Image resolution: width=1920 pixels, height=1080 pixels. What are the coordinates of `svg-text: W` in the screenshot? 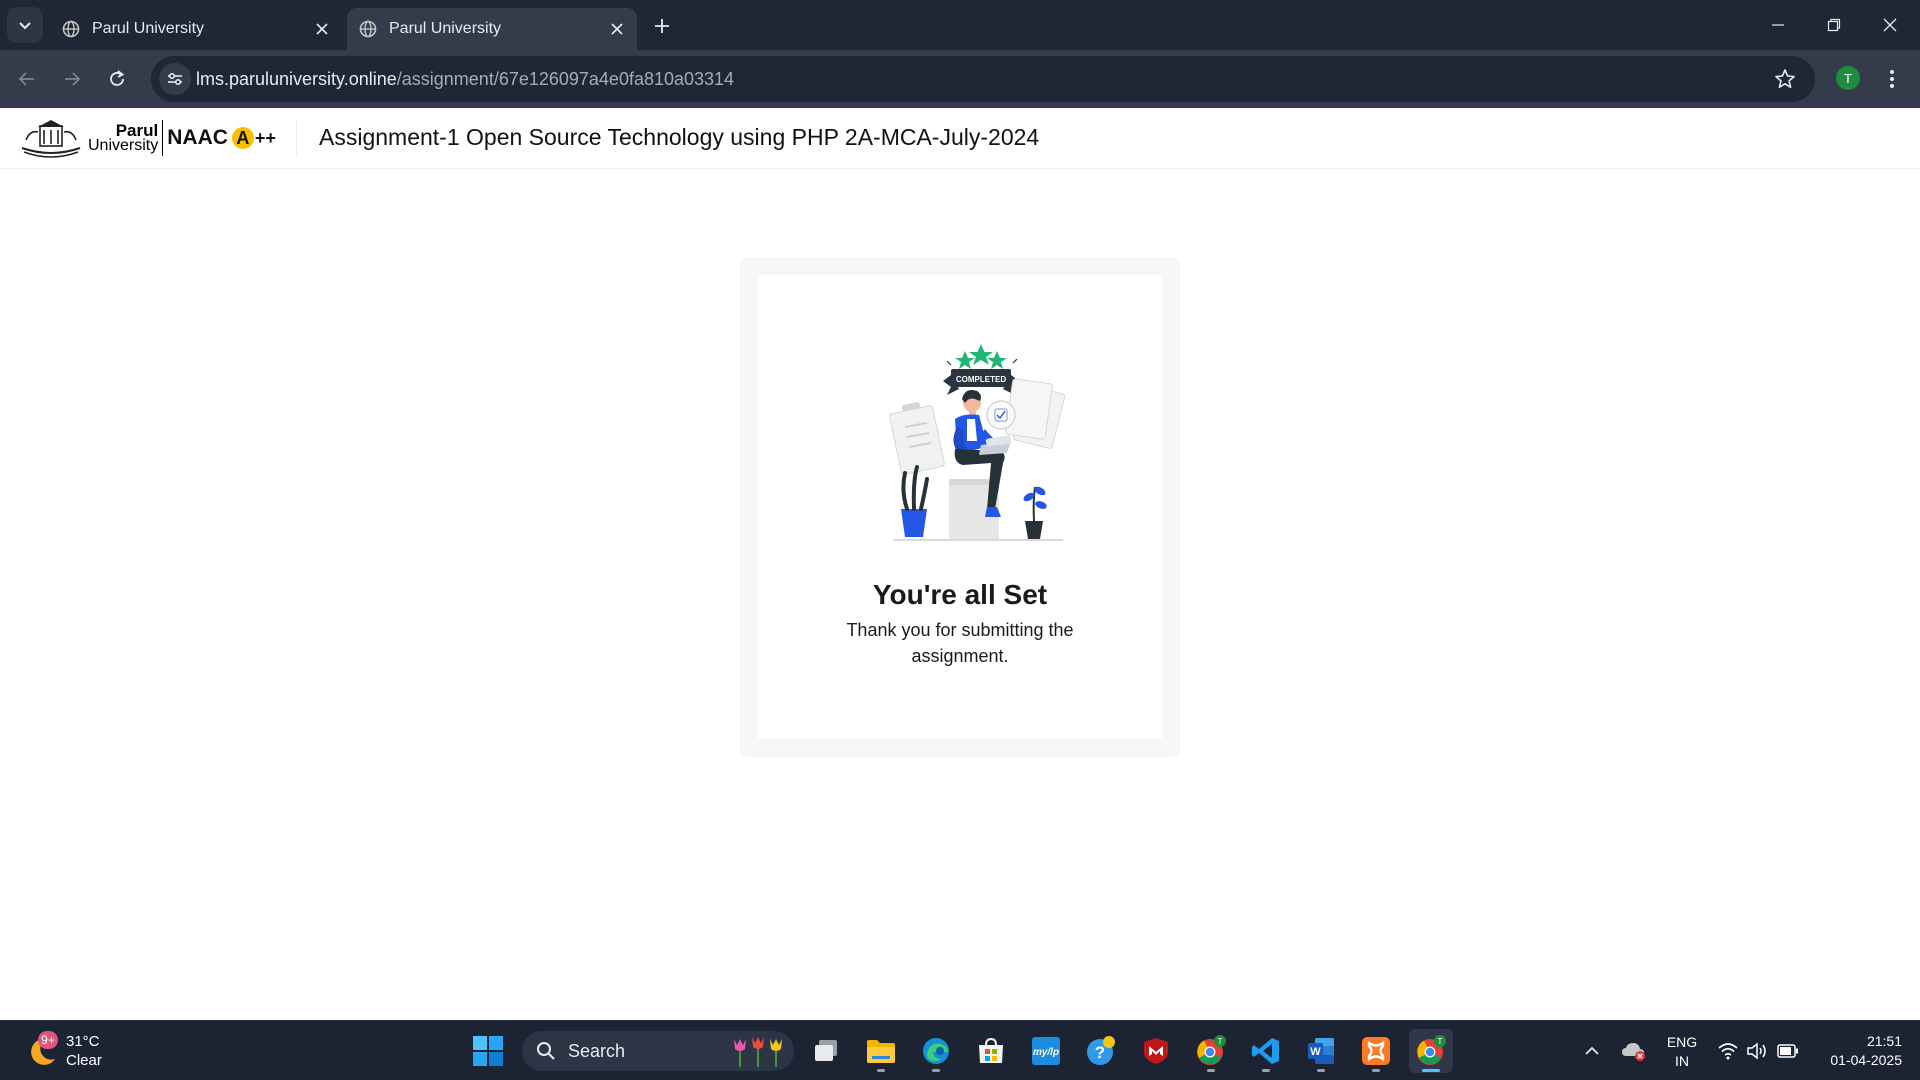 It's located at (1315, 1052).